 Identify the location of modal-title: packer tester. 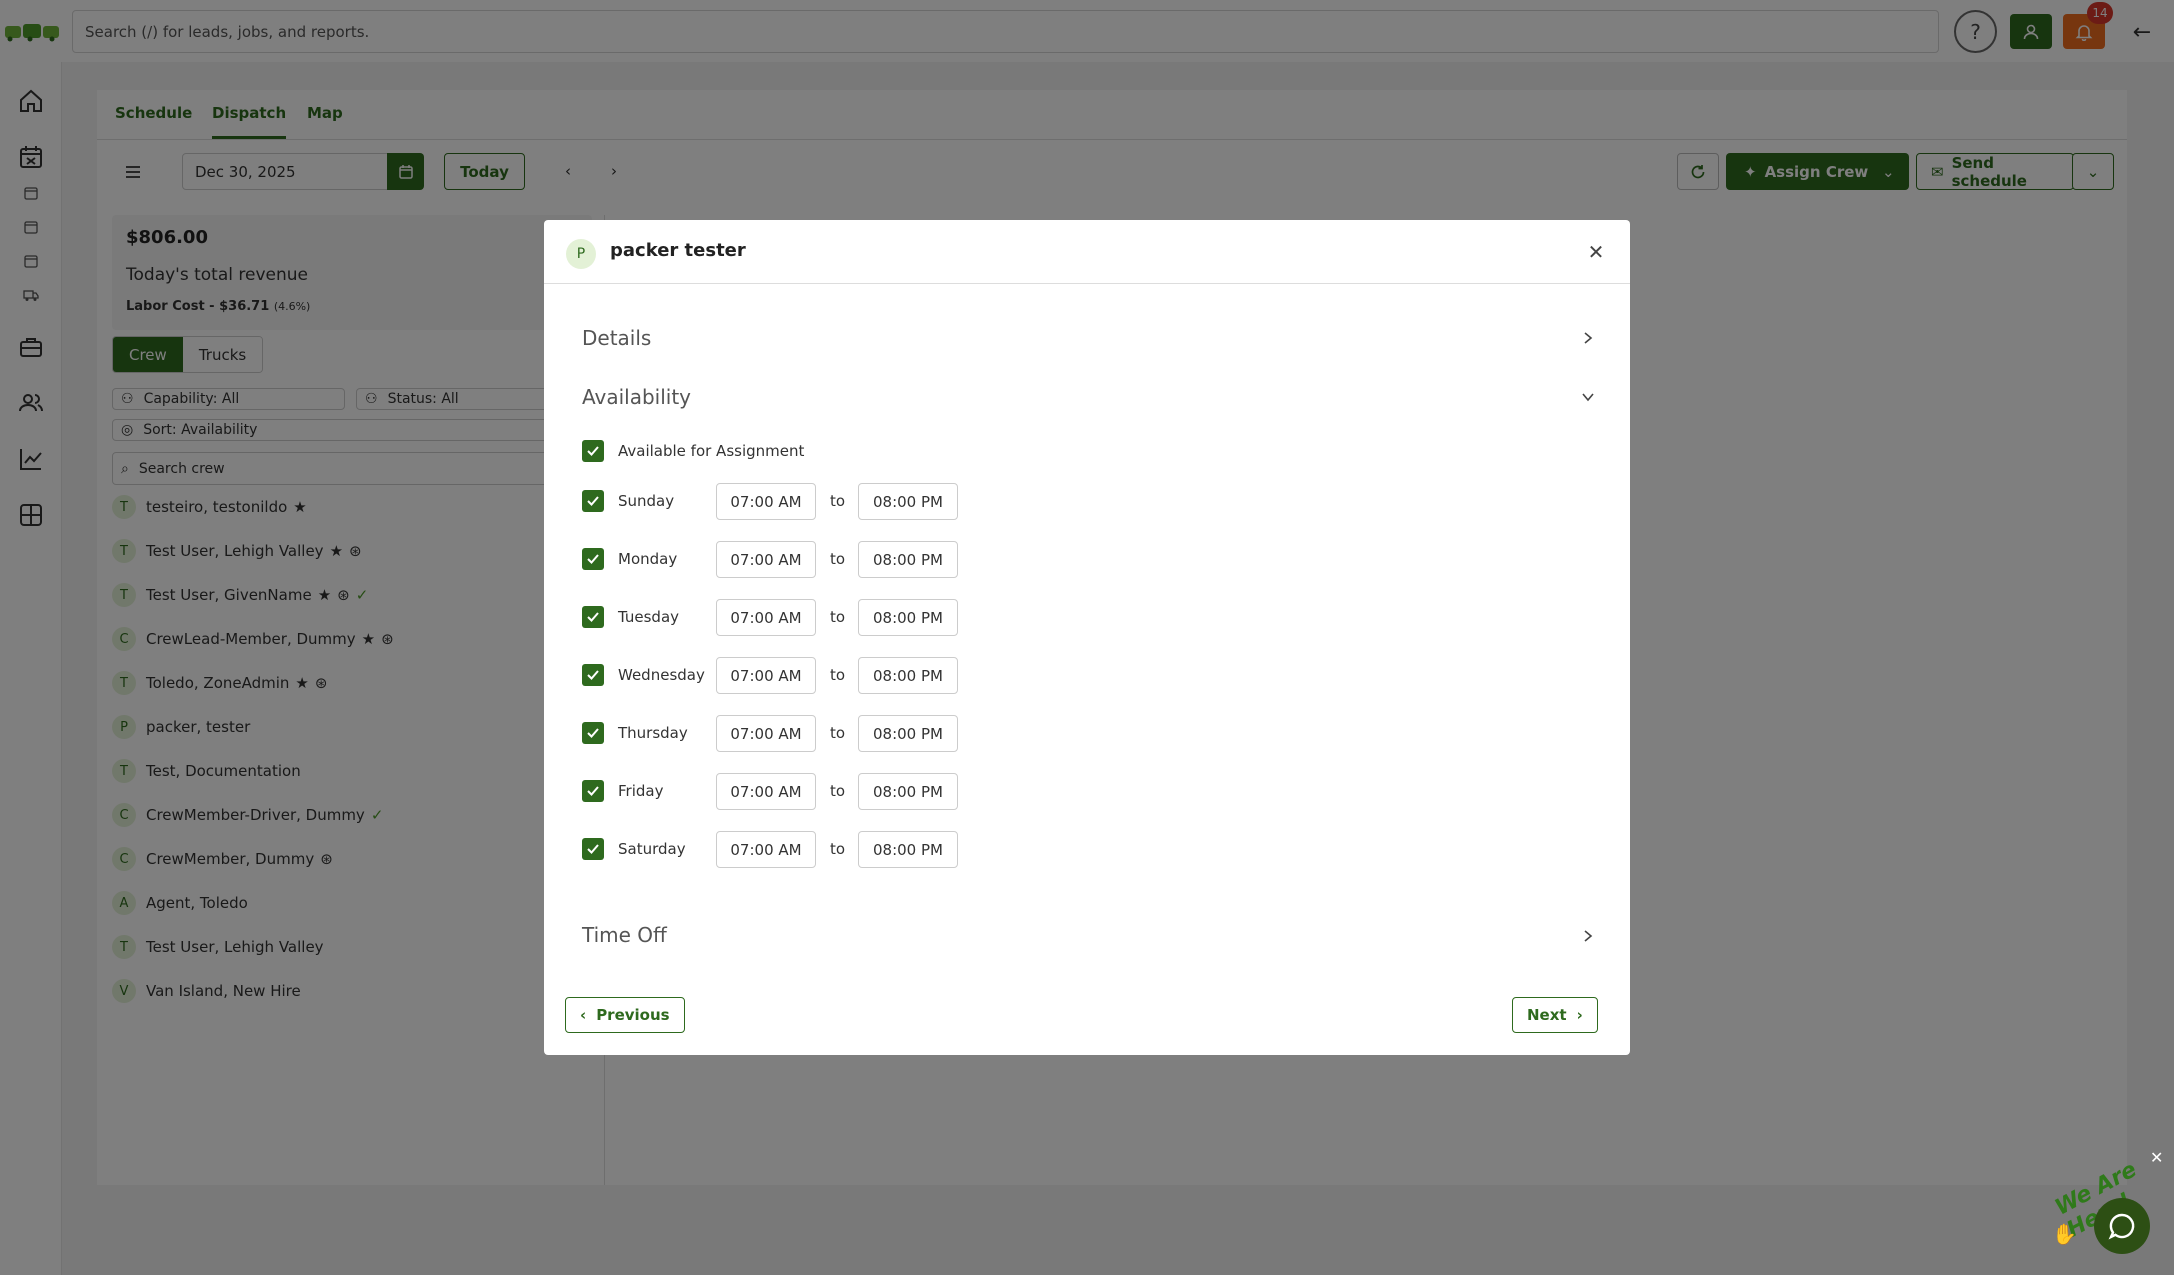
(678, 250).